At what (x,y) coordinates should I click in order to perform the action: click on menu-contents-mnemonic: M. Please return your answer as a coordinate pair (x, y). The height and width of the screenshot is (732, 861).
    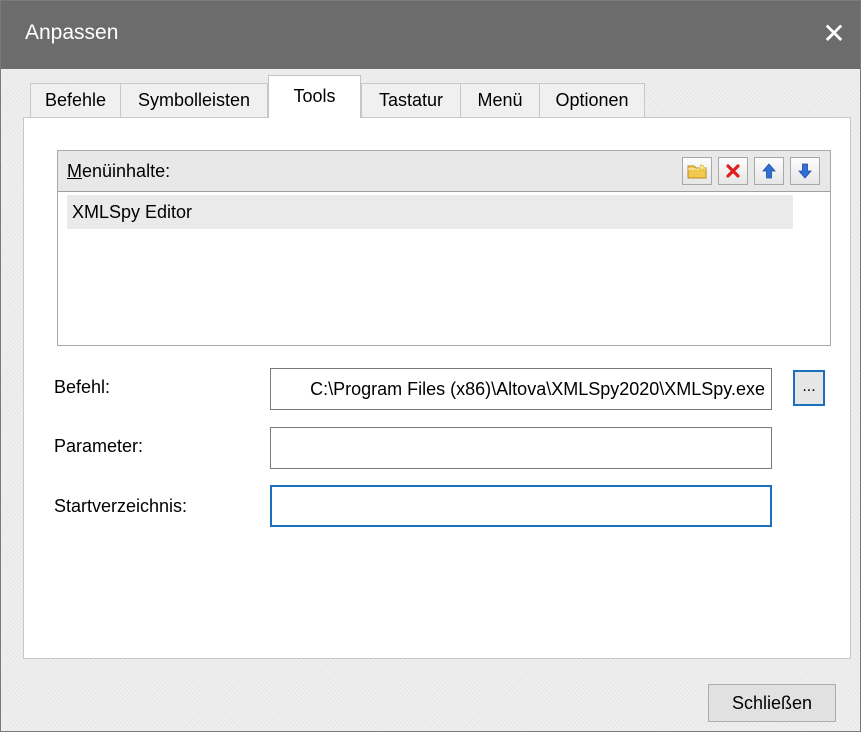
    Looking at the image, I should click on (74, 171).